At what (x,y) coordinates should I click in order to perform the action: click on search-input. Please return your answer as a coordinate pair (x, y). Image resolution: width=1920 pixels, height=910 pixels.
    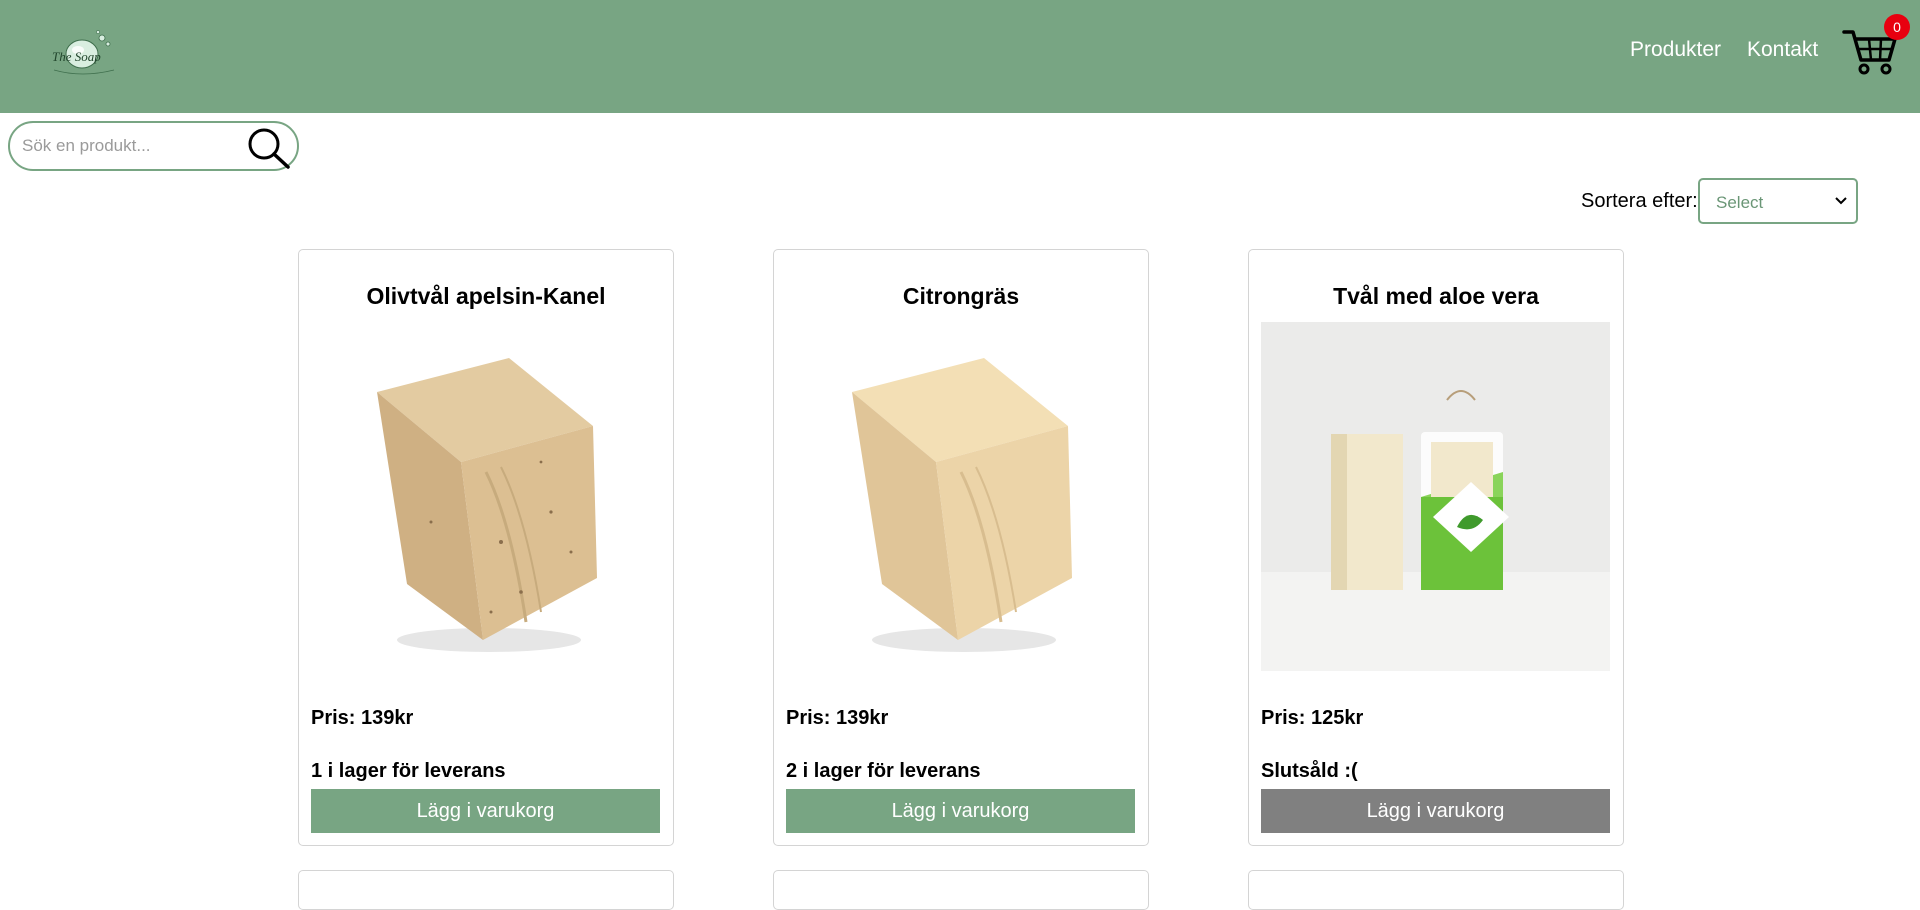
    Looking at the image, I should click on (132, 146).